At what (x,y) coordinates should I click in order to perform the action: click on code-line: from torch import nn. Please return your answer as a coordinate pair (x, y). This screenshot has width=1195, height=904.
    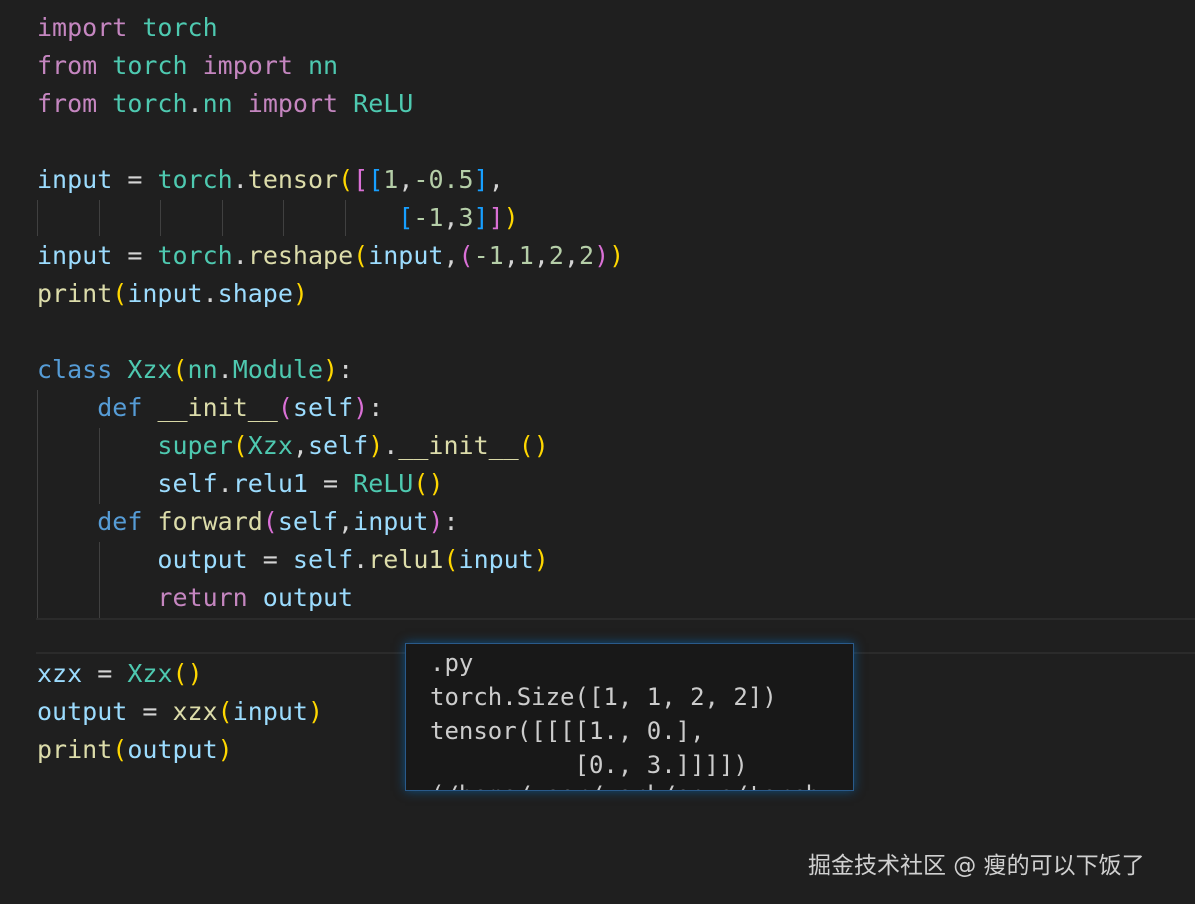
    Looking at the image, I should click on (187, 66).